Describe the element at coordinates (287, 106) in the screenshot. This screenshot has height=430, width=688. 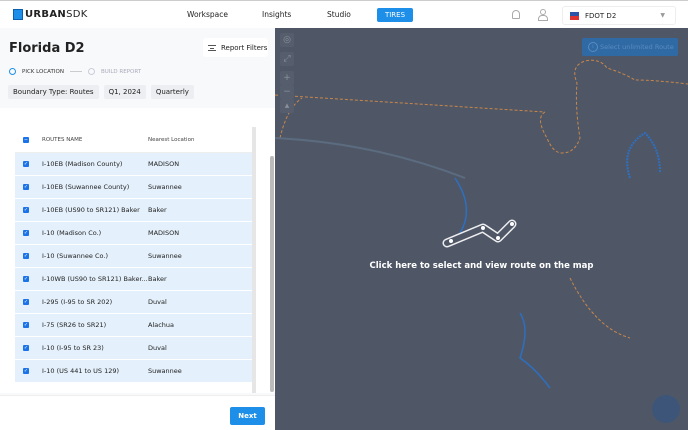
I see `compass-icon: ▴` at that location.